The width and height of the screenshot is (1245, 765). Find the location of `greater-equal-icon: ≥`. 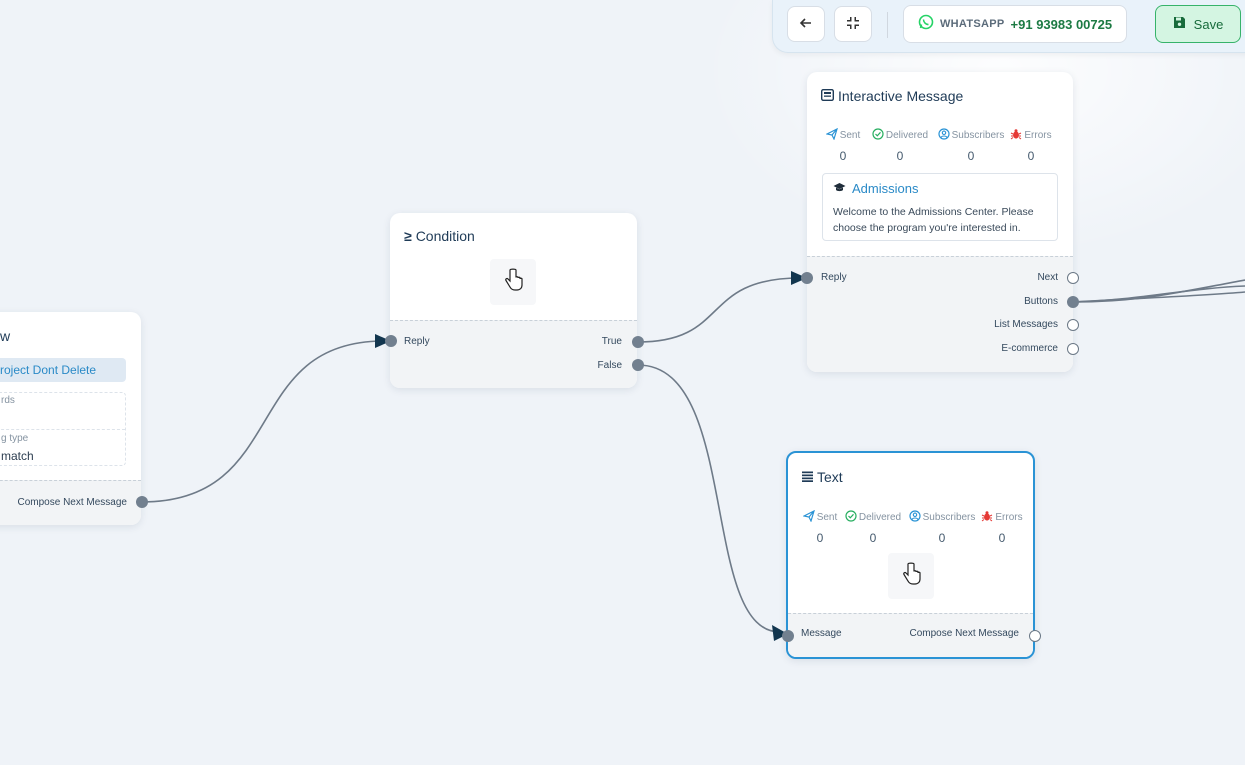

greater-equal-icon: ≥ is located at coordinates (408, 236).